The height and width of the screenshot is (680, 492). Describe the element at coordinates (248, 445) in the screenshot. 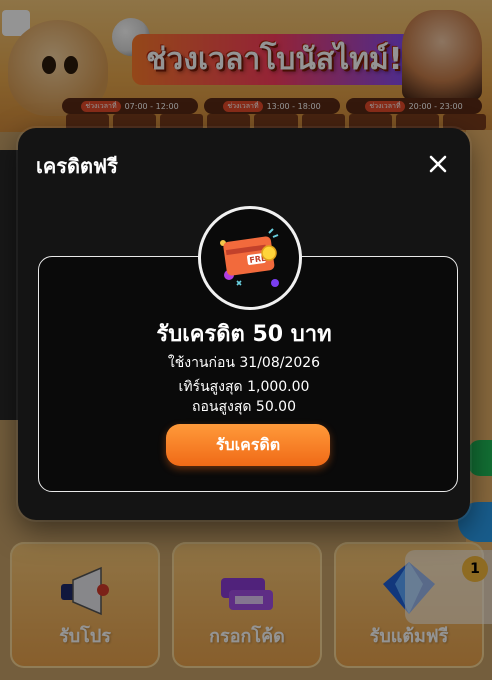

I see `claim-credit-button: รับเครดิต` at that location.